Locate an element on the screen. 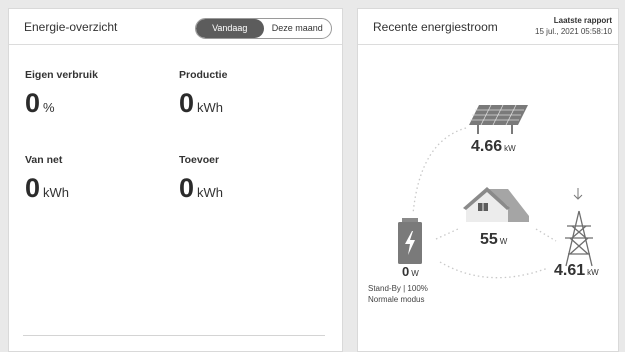 This screenshot has width=625, height=352. stat-toevoer-unit: kWh is located at coordinates (210, 192).